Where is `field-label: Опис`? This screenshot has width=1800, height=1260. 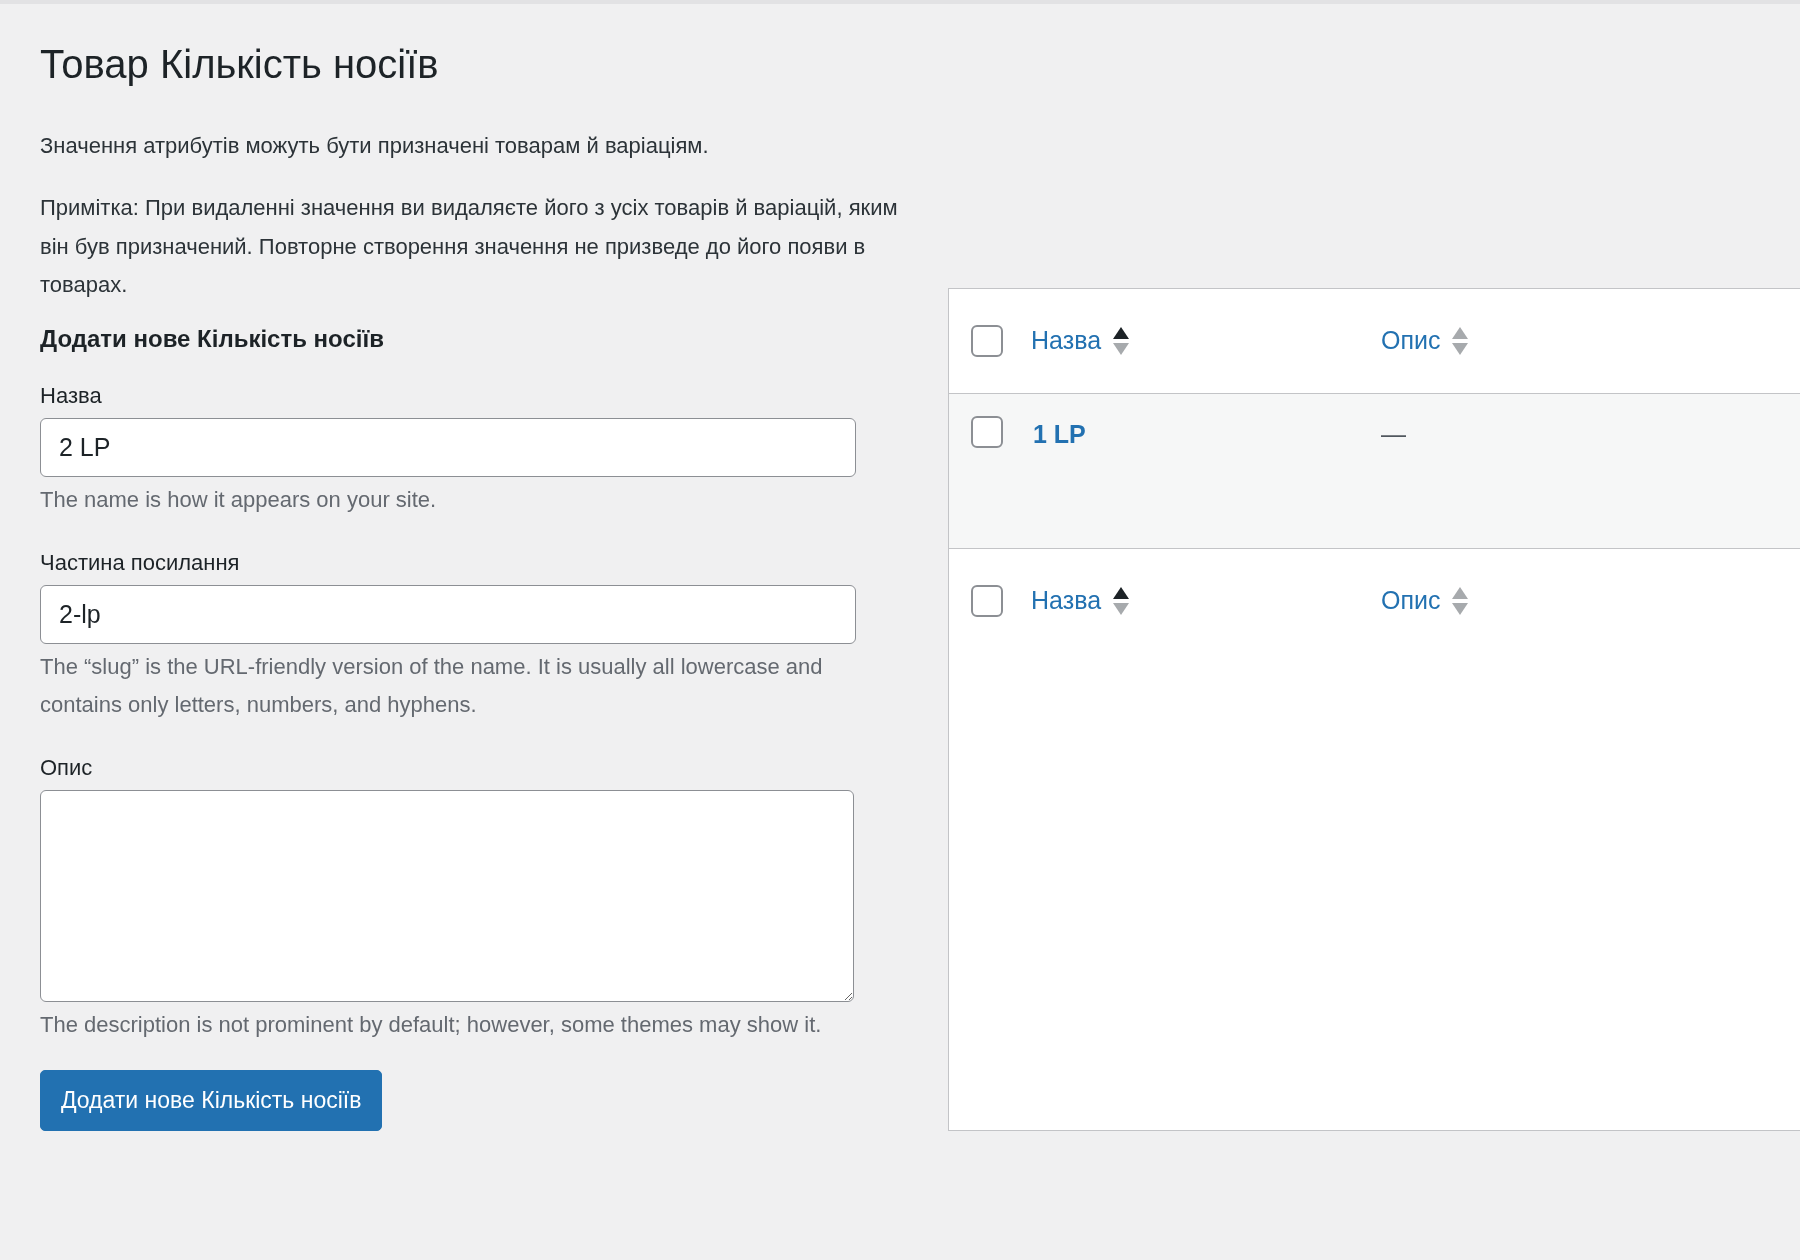
field-label: Опис is located at coordinates (67, 768).